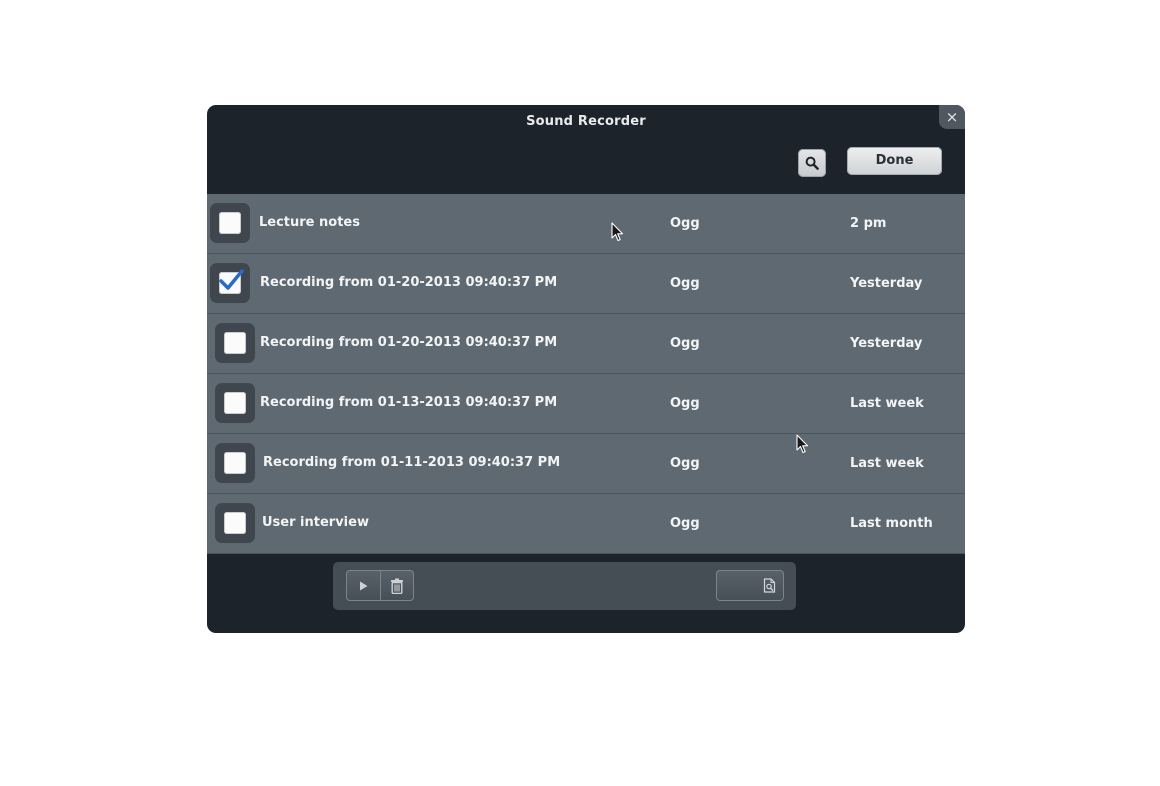 This screenshot has height=786, width=1160. I want to click on close-icon: ×, so click(952, 117).